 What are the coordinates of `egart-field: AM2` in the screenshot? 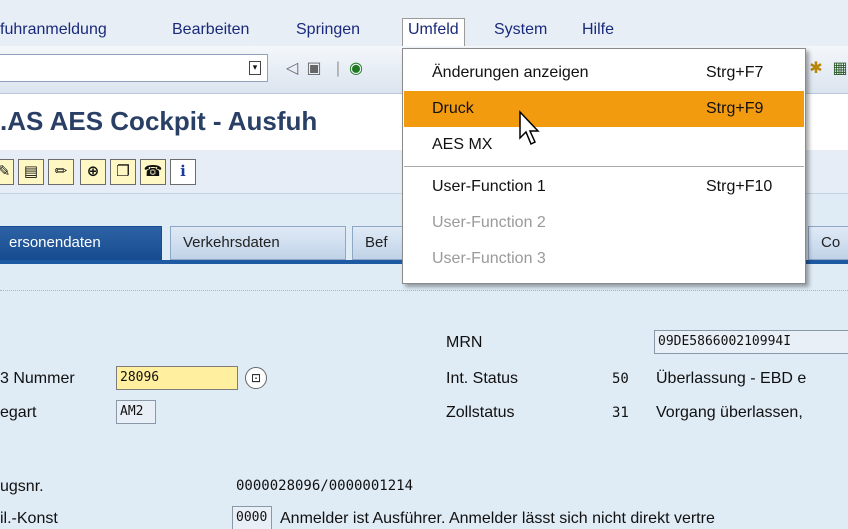 It's located at (136, 412).